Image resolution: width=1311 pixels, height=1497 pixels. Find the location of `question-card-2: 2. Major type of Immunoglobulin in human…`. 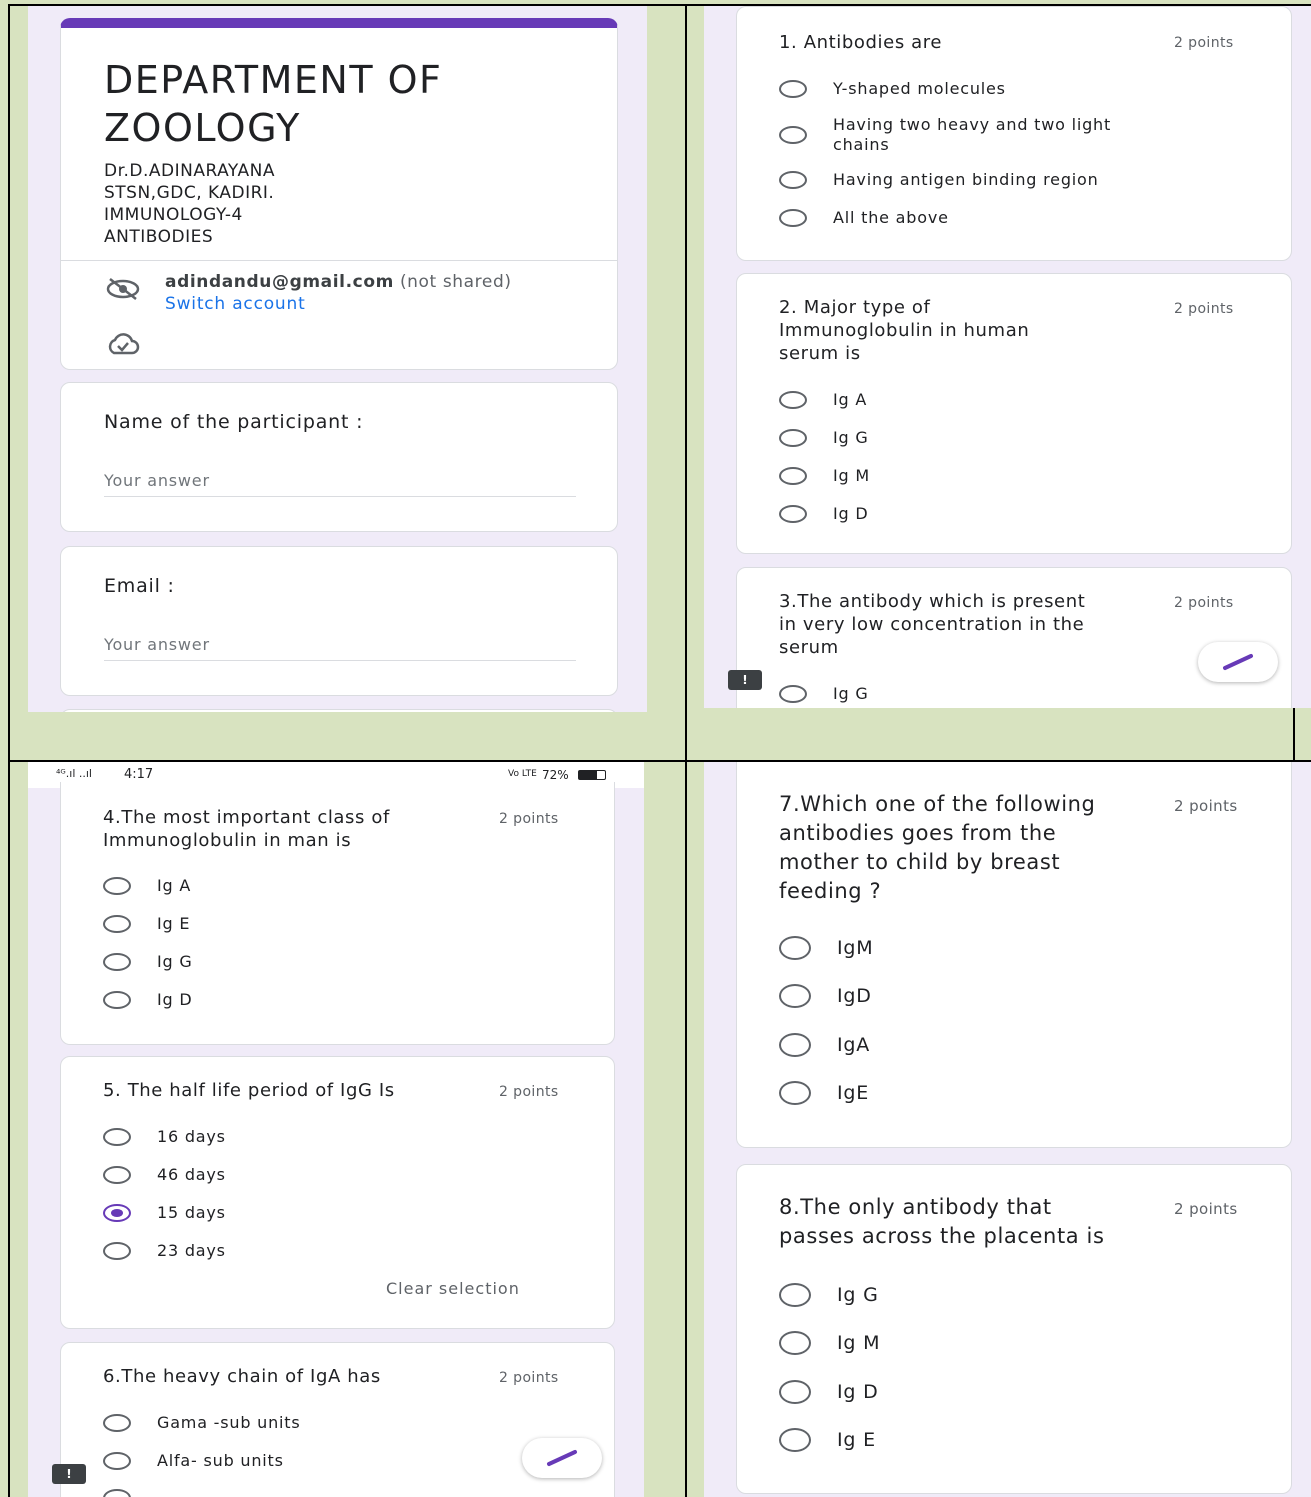

question-card-2: 2. Major type of Immunoglobulin in human… is located at coordinates (1014, 413).